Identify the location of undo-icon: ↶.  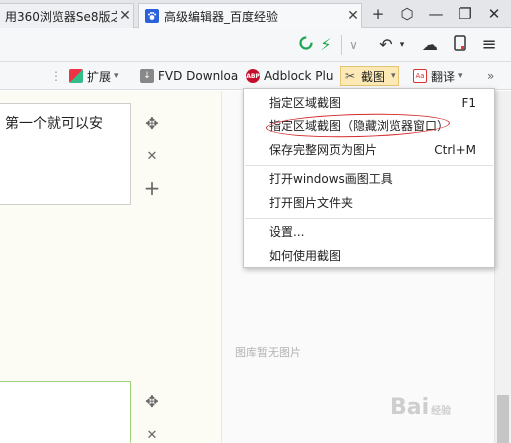
(386, 45).